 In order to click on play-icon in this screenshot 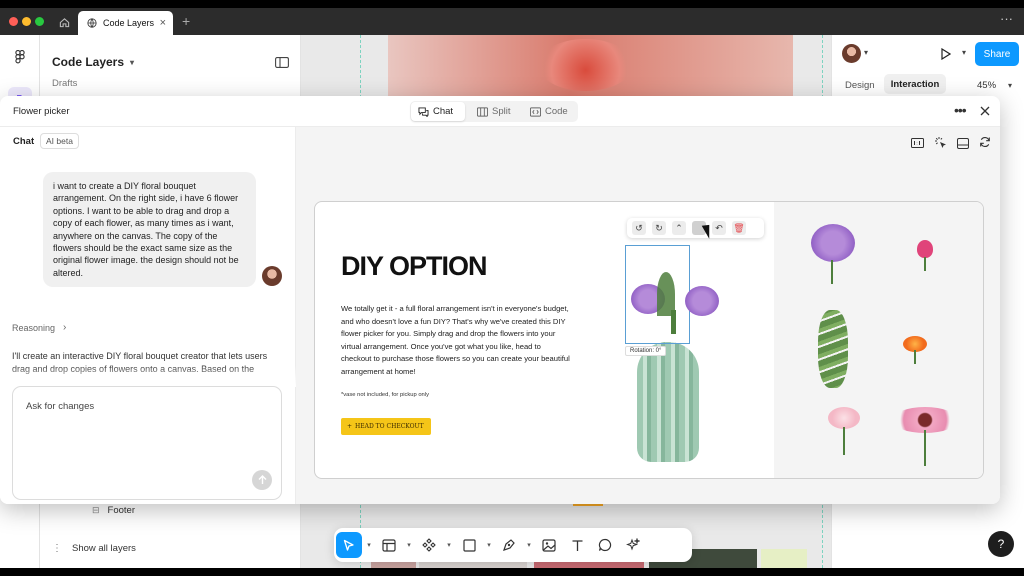, I will do `click(946, 54)`.